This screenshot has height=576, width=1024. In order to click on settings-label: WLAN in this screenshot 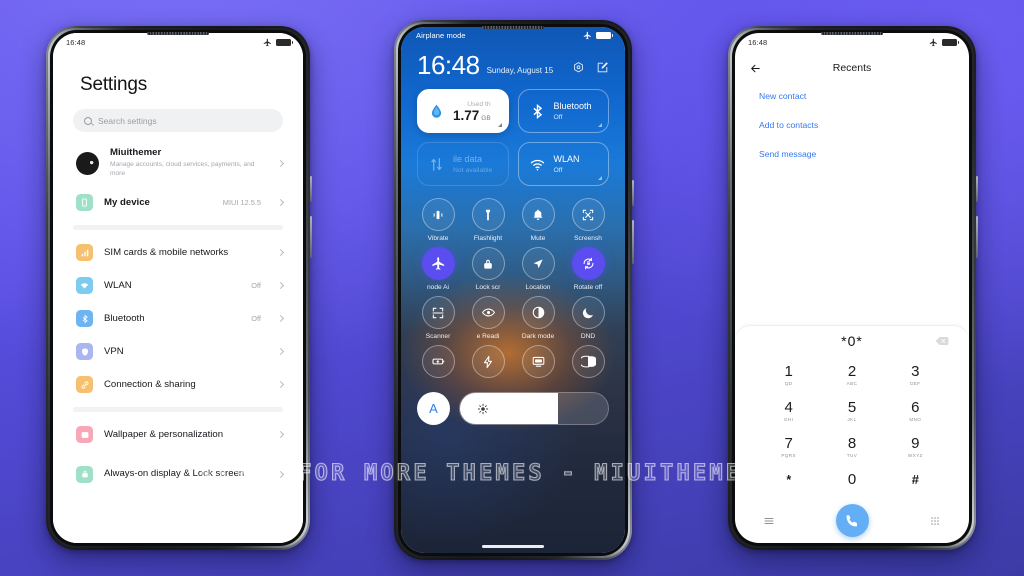, I will do `click(118, 285)`.